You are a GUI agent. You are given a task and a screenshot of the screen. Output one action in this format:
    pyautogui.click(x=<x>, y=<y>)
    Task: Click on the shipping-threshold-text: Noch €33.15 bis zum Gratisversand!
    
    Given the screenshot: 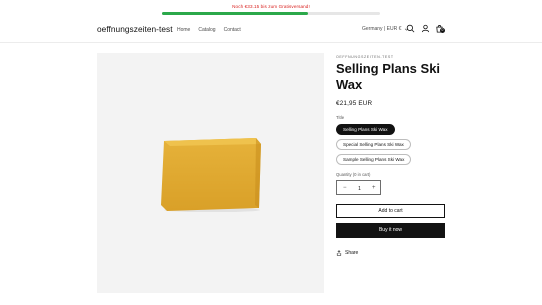 What is the action you would take?
    pyautogui.click(x=271, y=6)
    